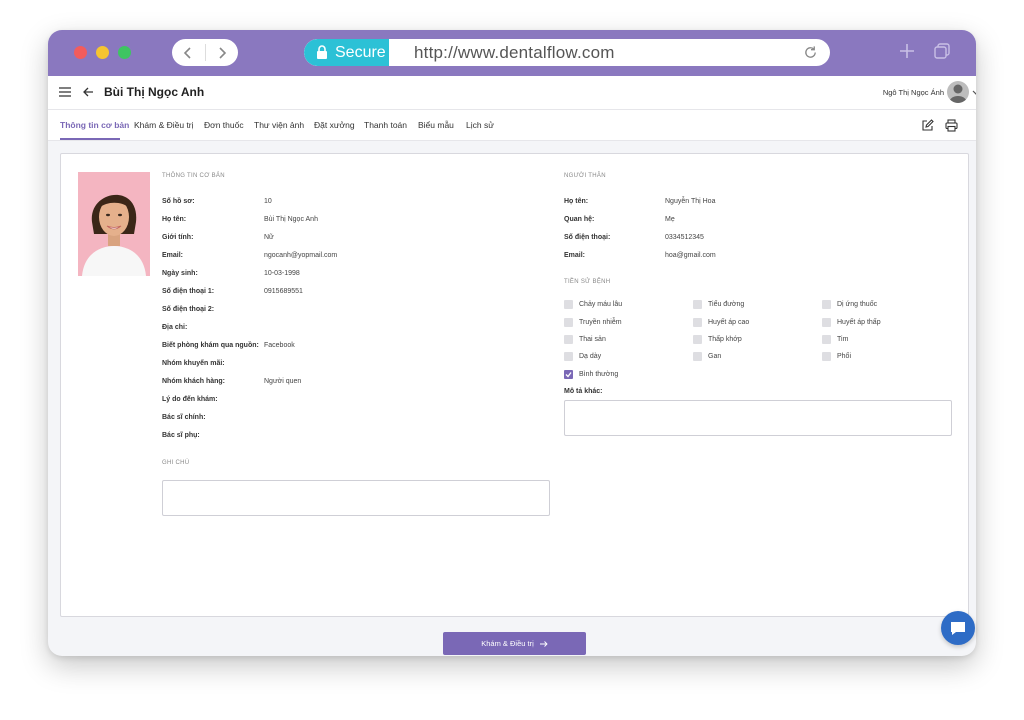 Image resolution: width=1024 pixels, height=720 pixels. I want to click on secure-label: Secure, so click(360, 52).